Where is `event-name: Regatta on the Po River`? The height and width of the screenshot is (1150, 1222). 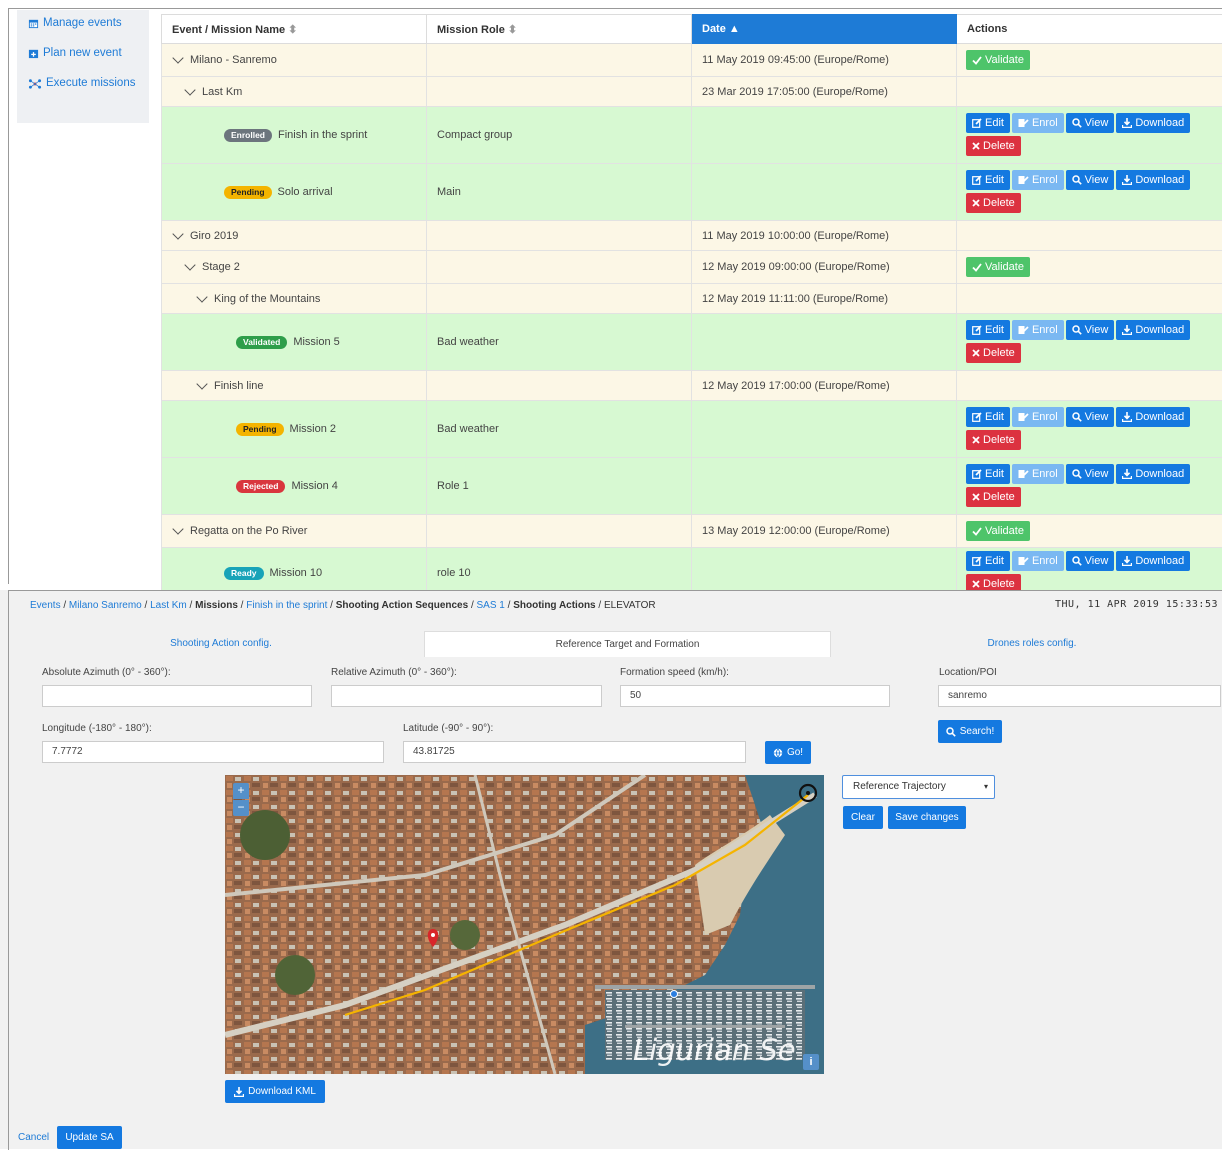
event-name: Regatta on the Po River is located at coordinates (248, 531).